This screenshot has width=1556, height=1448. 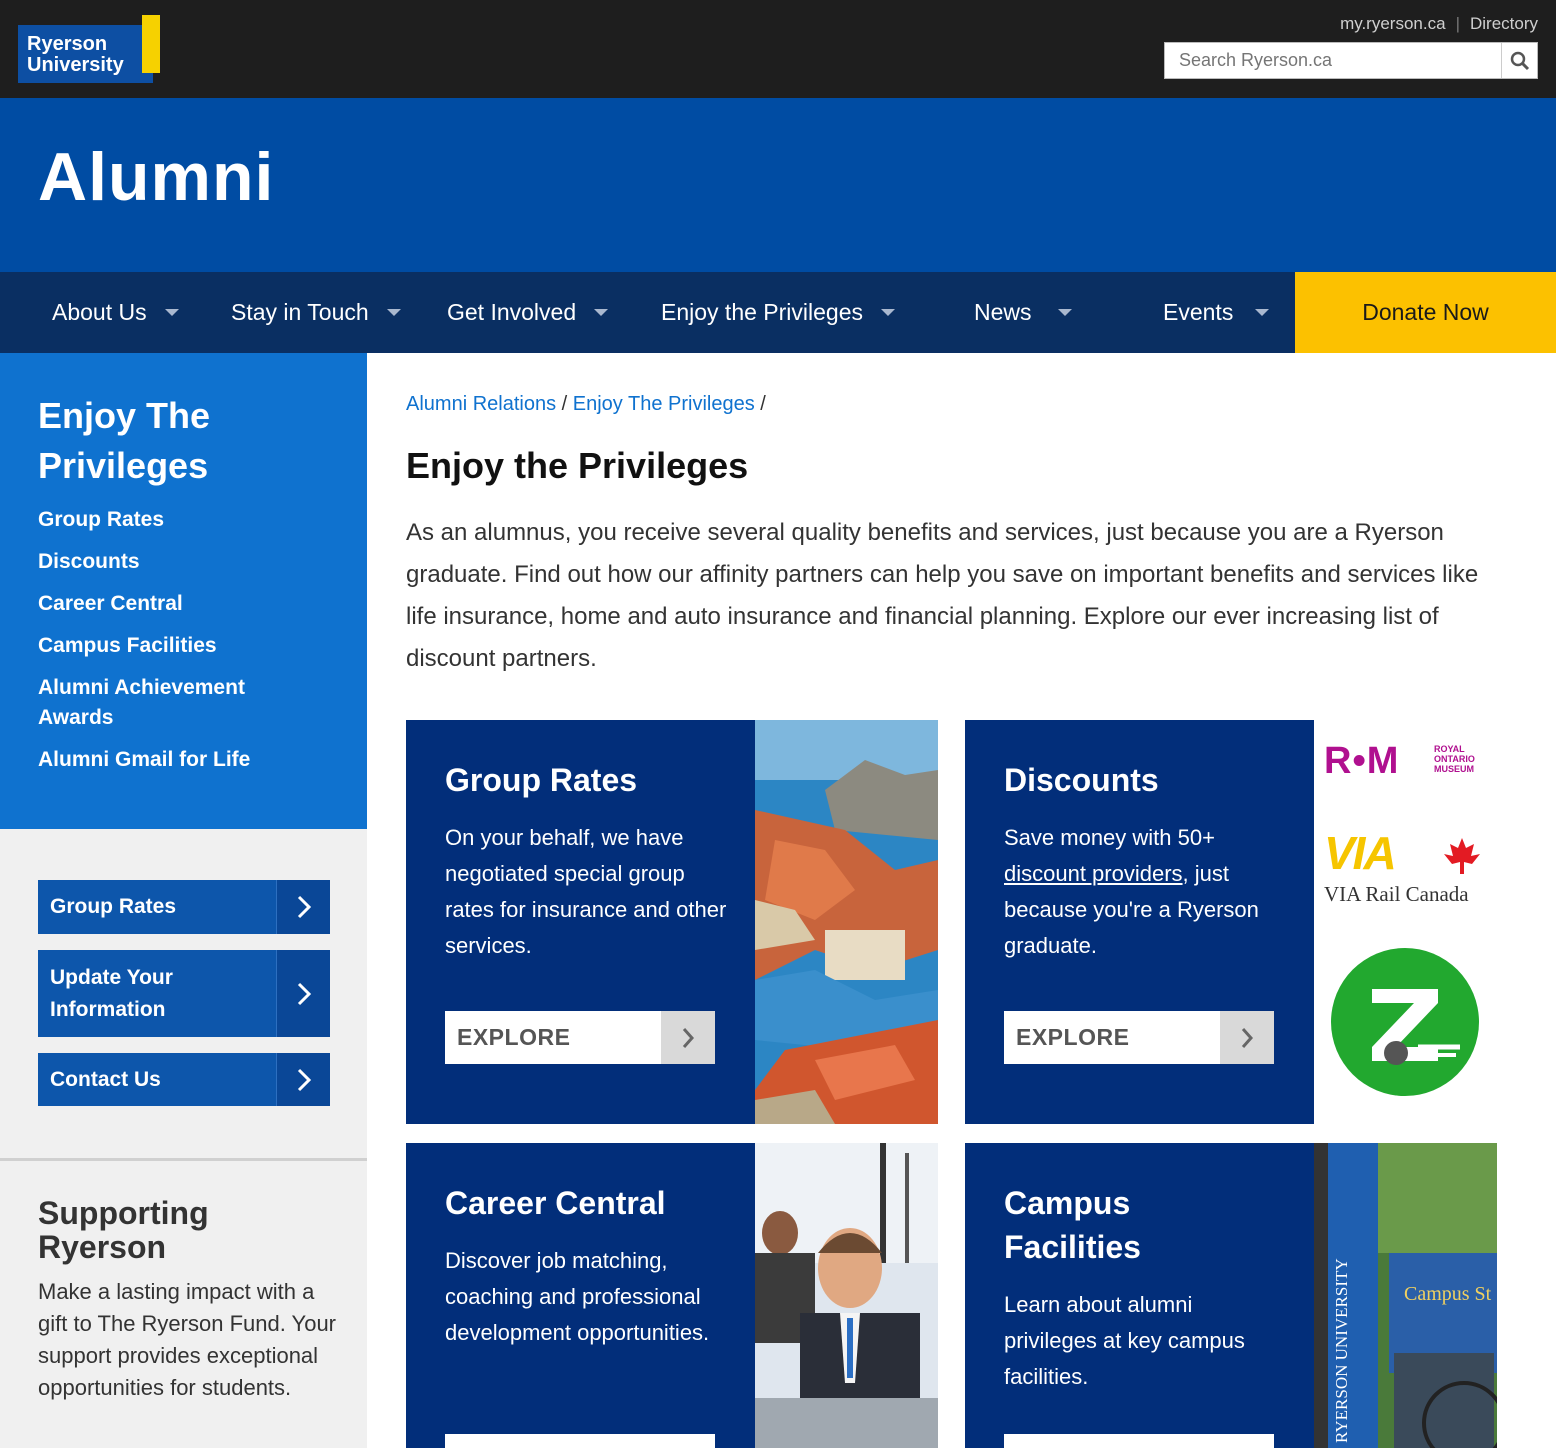 I want to click on sidebar-link-discounts: Discounts, so click(x=202, y=562).